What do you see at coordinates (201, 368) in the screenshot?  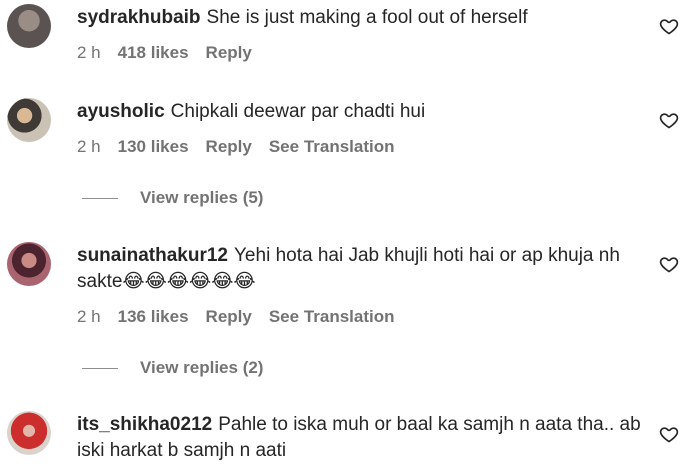 I see `view-replies-label: View replies (2)` at bounding box center [201, 368].